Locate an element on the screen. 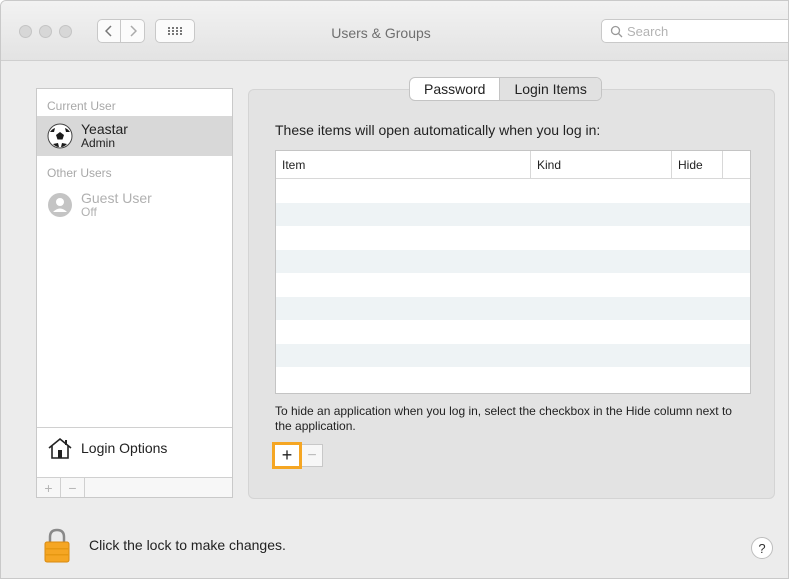 This screenshot has height=579, width=789. show-all-button is located at coordinates (175, 31).